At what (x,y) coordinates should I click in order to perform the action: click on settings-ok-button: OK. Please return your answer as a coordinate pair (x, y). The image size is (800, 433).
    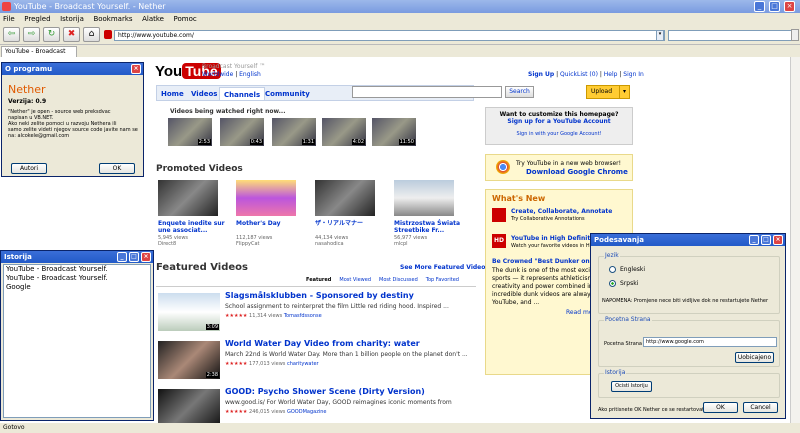
    Looking at the image, I should click on (720, 407).